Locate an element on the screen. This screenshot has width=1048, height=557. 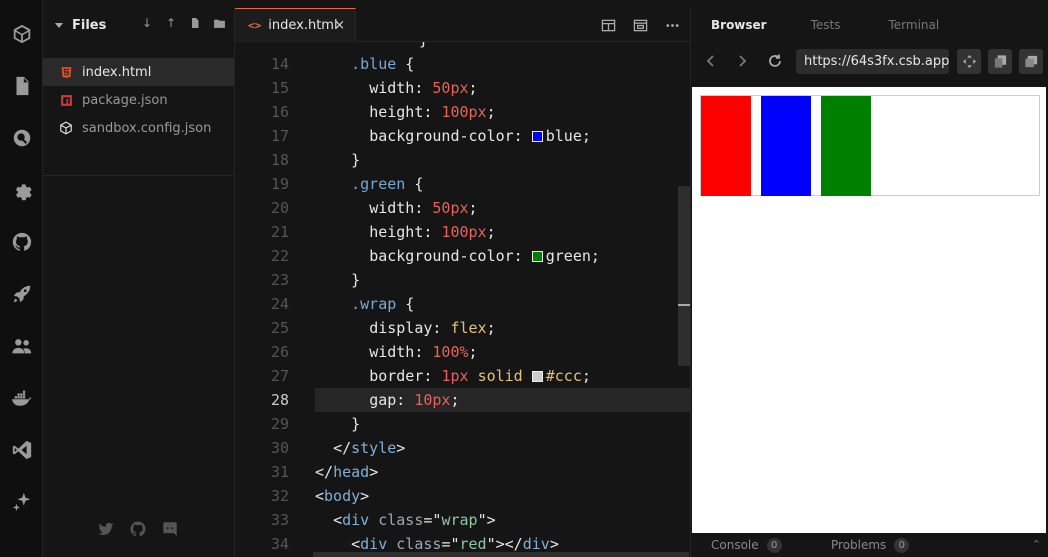
docker-icon is located at coordinates (21, 398).